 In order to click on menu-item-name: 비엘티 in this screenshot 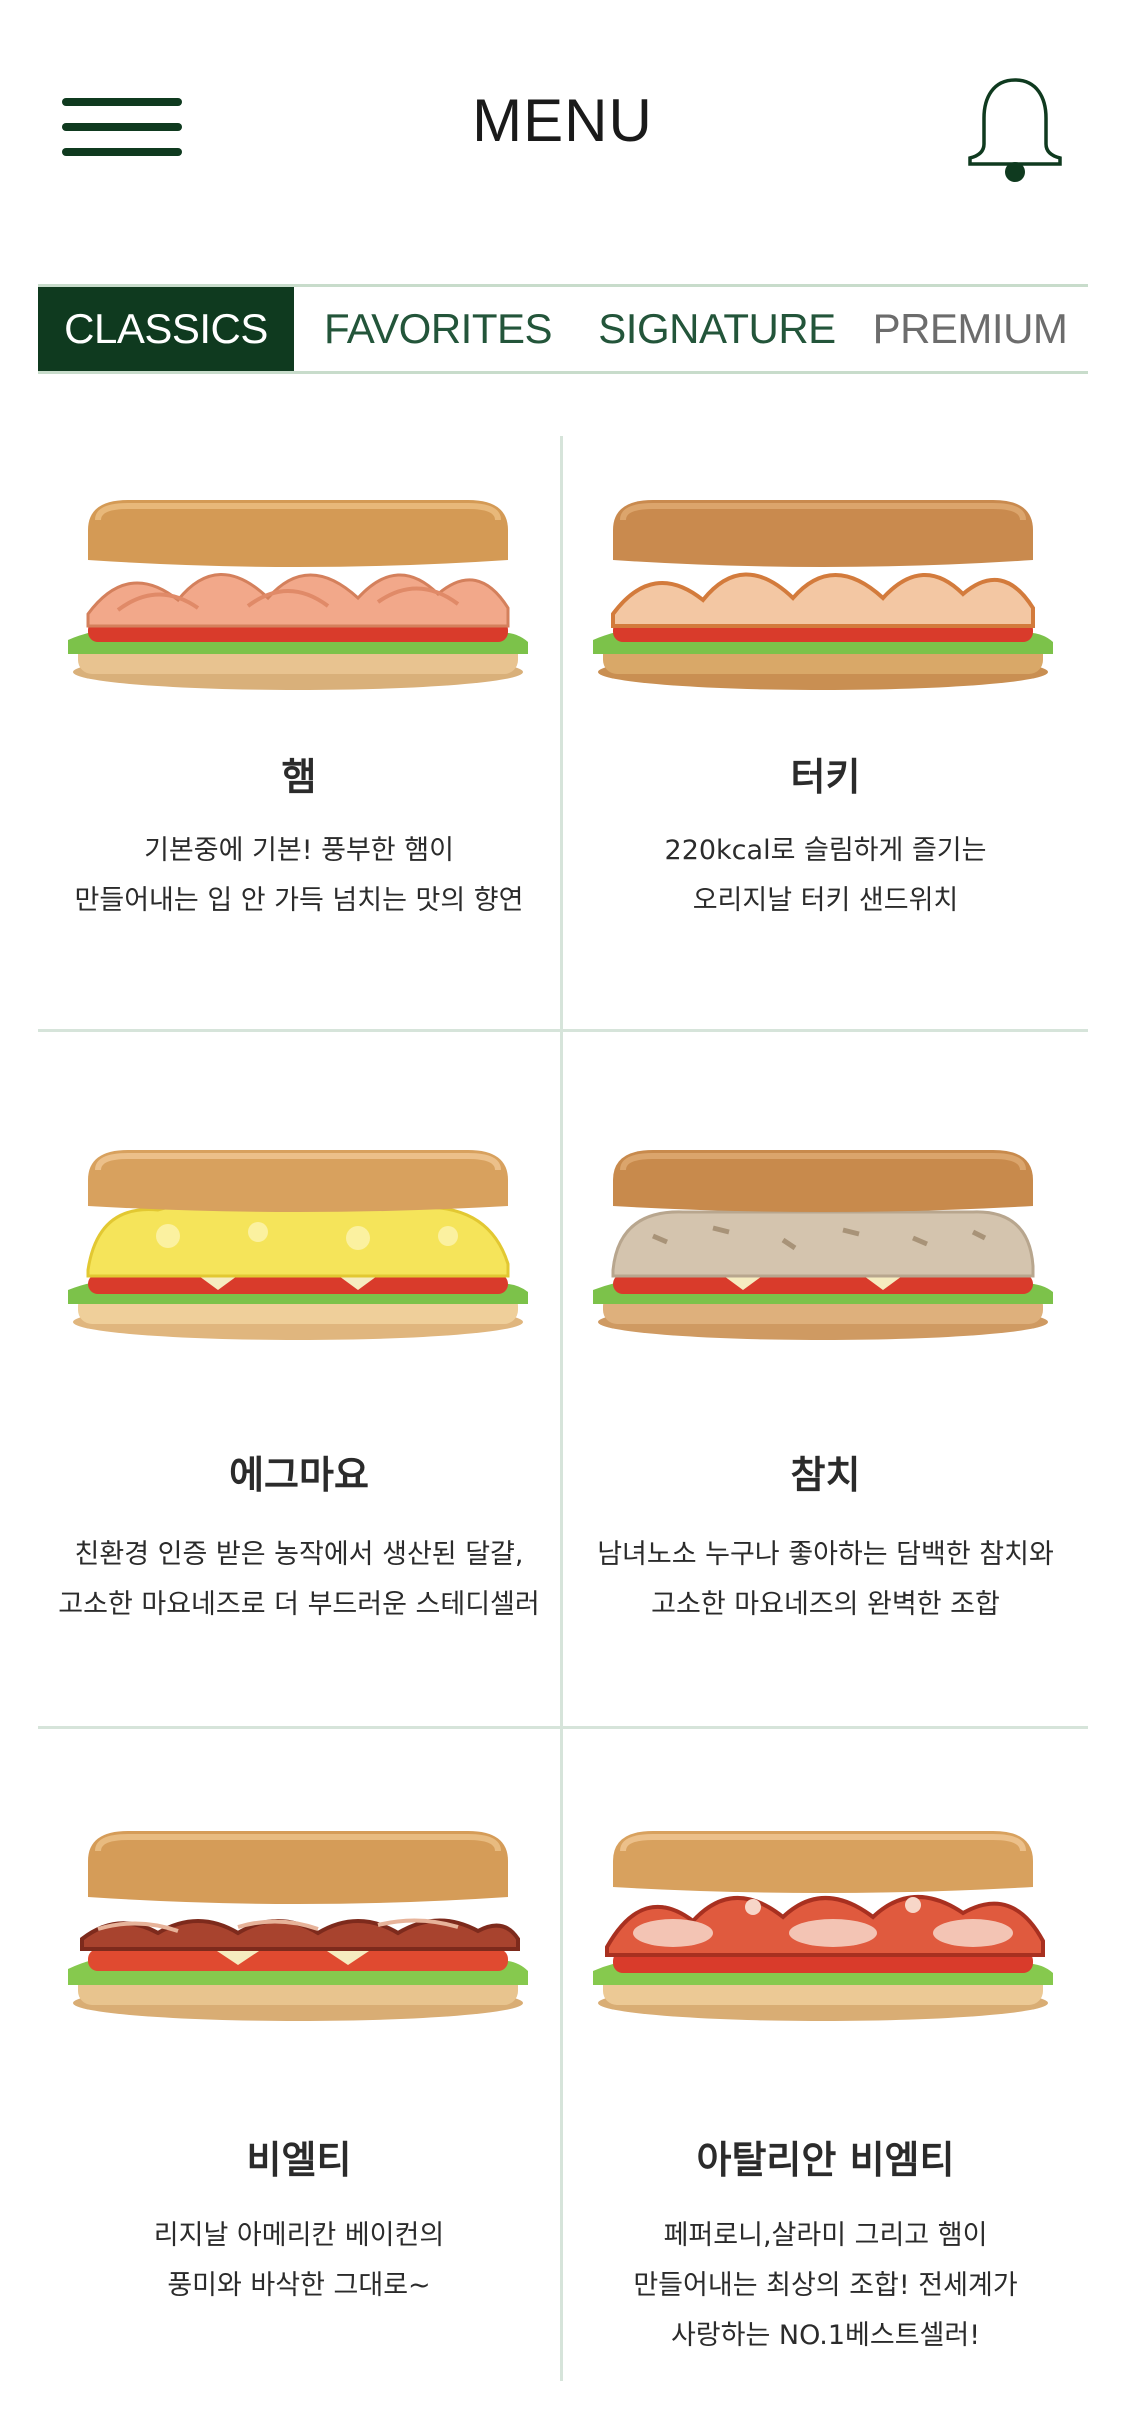, I will do `click(299, 2160)`.